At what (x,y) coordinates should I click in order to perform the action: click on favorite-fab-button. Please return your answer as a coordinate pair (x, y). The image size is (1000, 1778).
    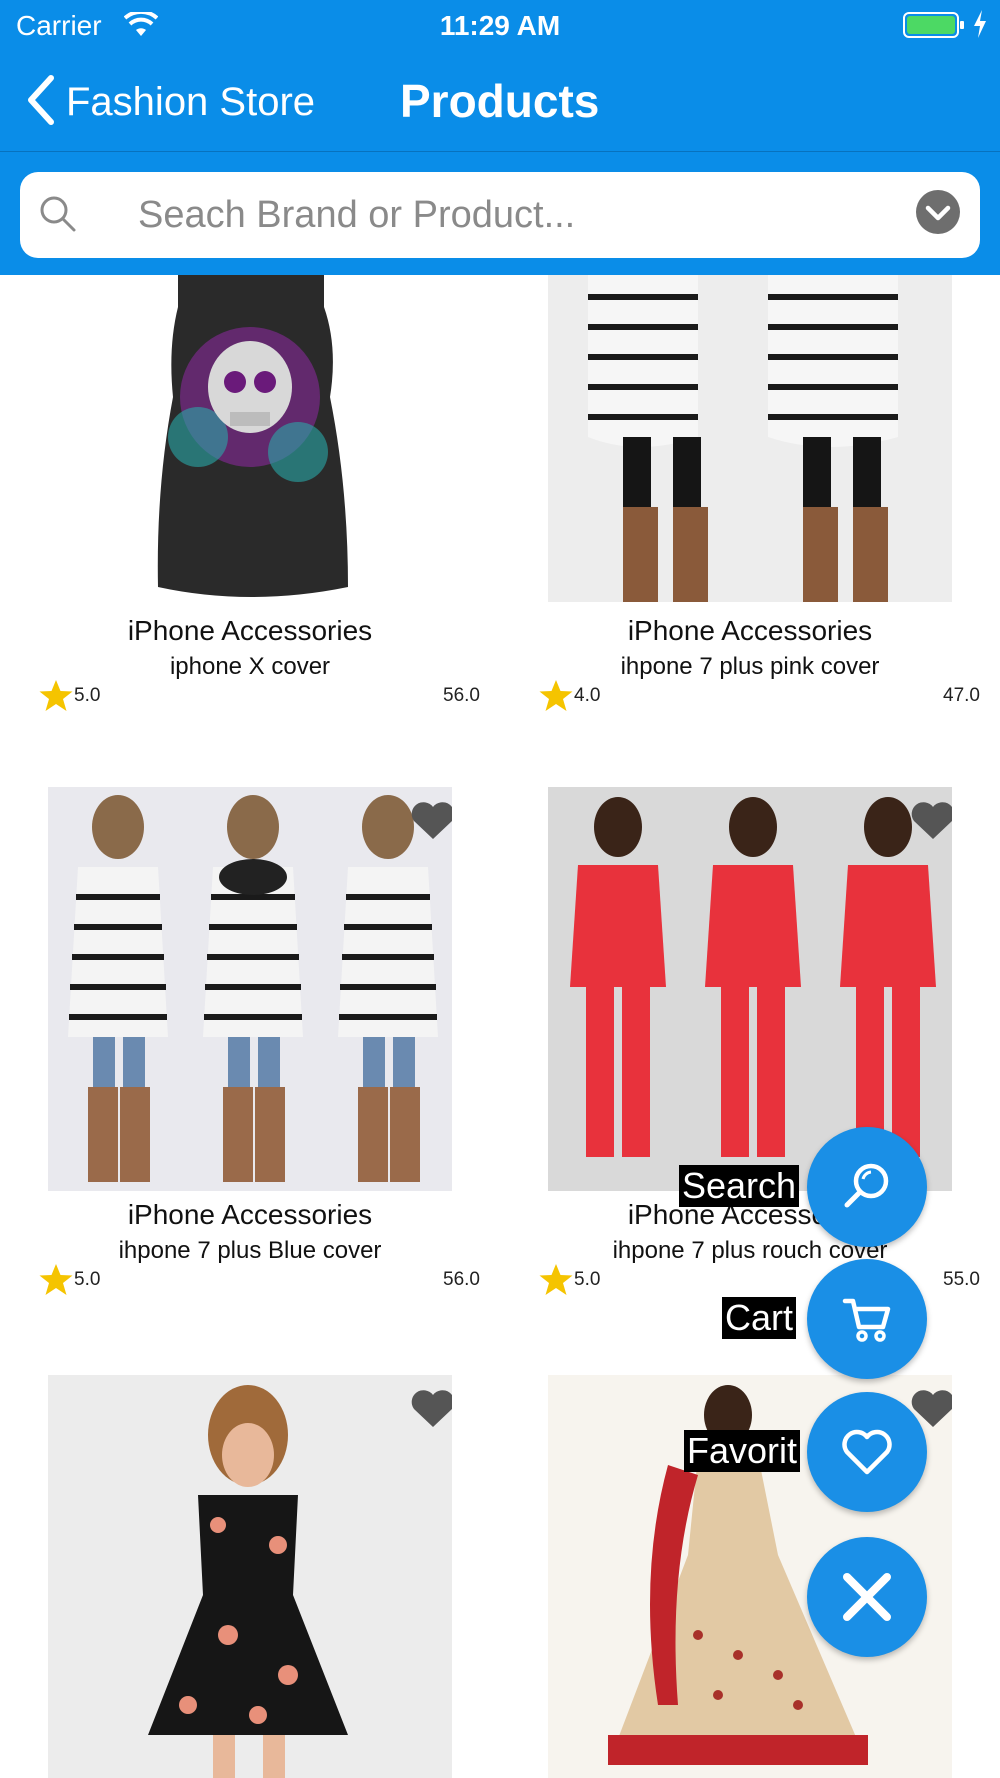
    Looking at the image, I should click on (867, 1452).